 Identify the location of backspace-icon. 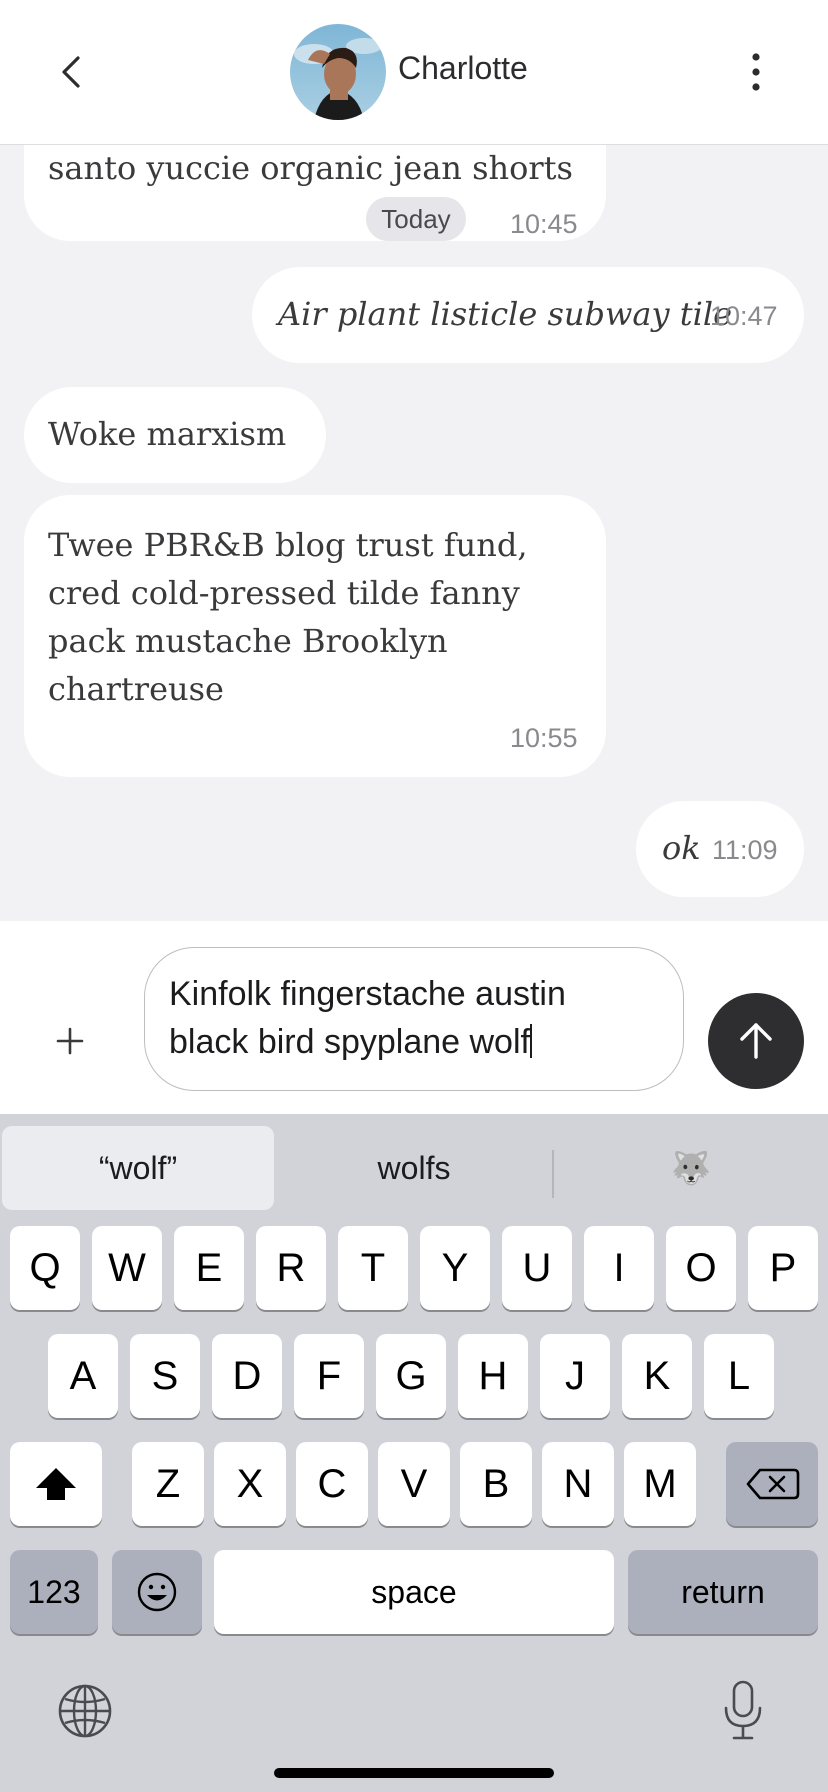
(773, 1484).